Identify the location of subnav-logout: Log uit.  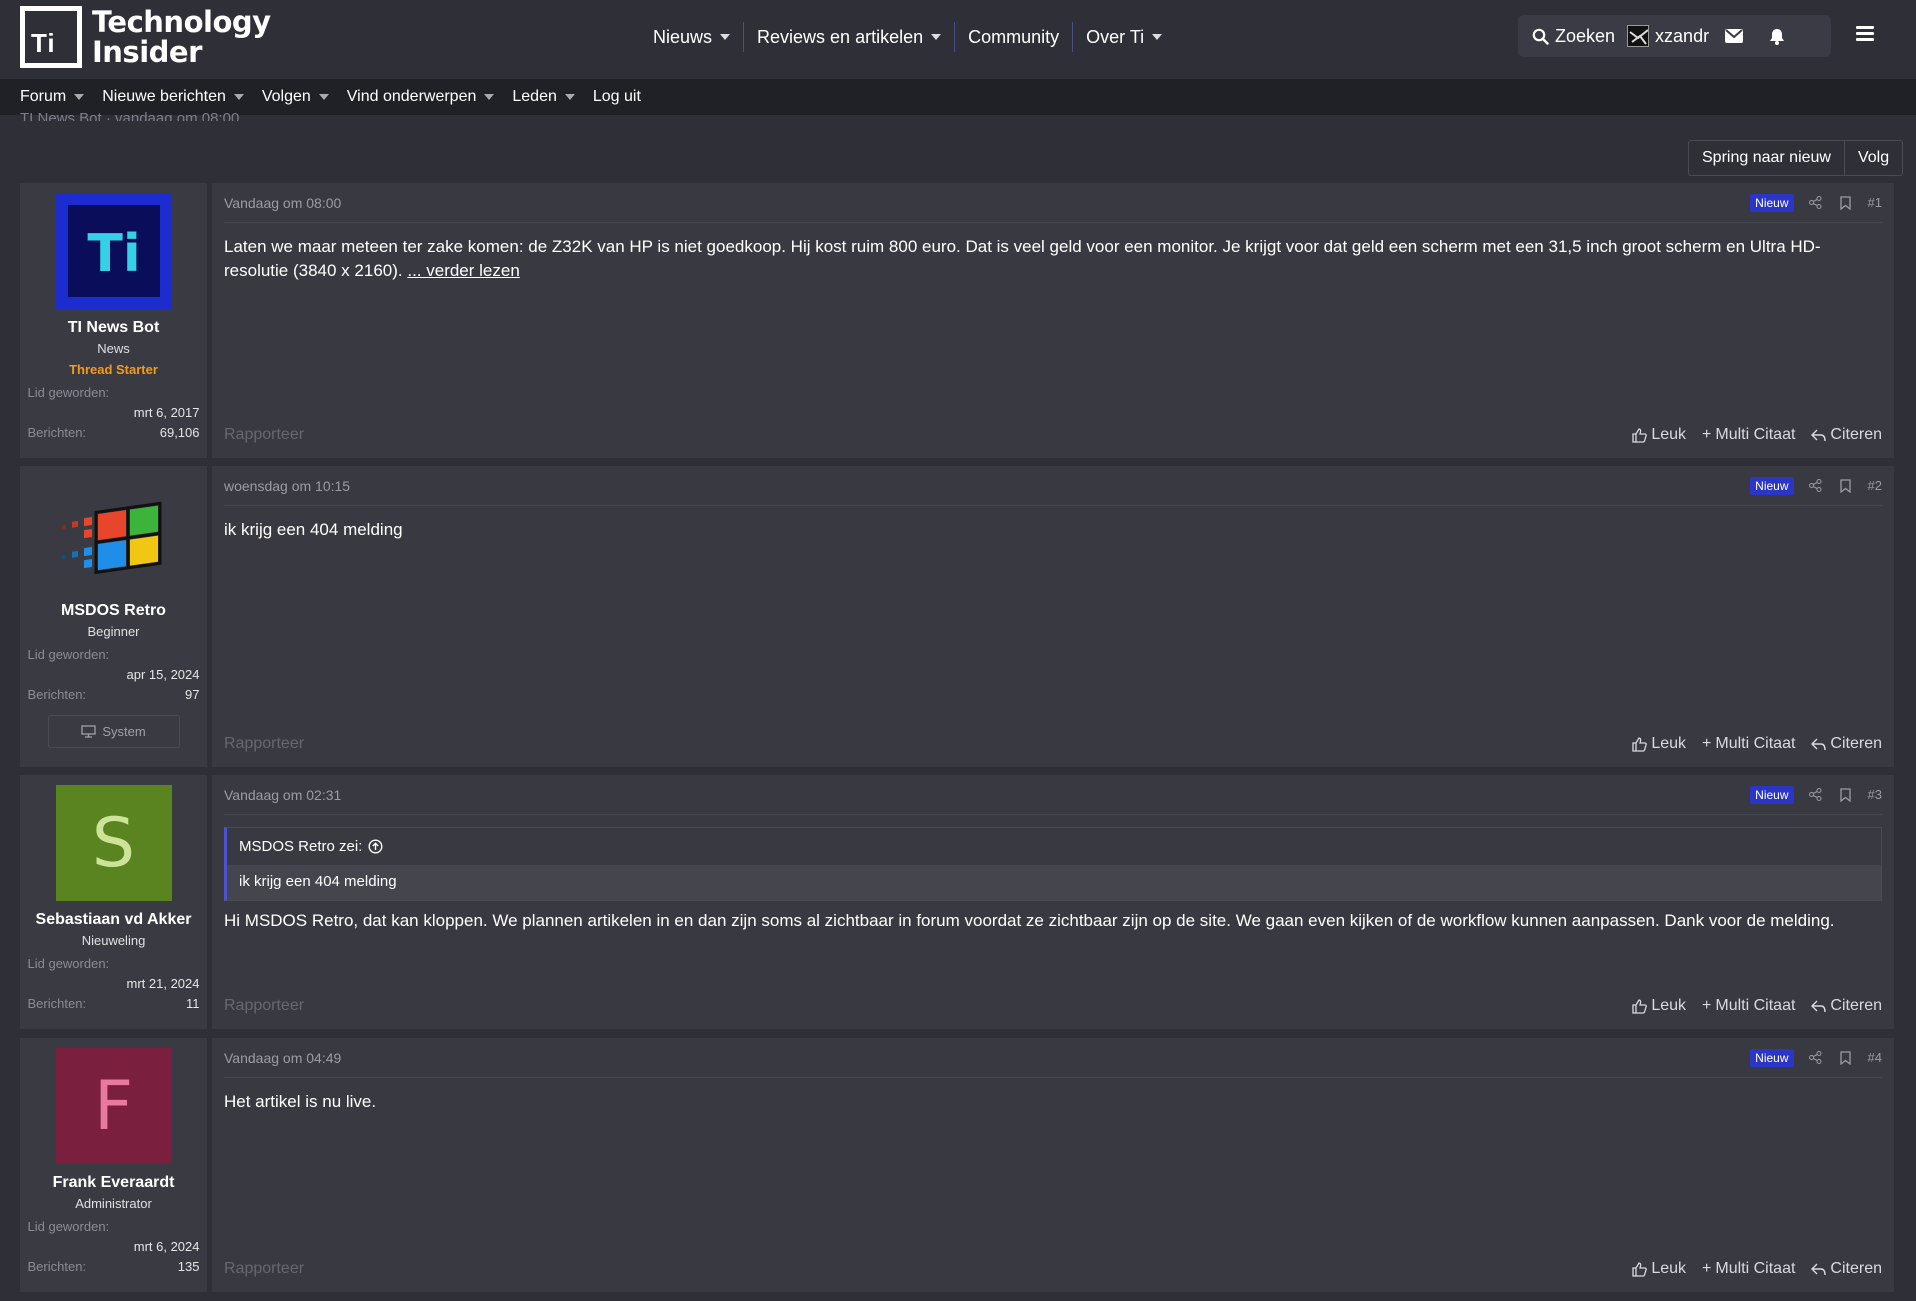
(617, 97).